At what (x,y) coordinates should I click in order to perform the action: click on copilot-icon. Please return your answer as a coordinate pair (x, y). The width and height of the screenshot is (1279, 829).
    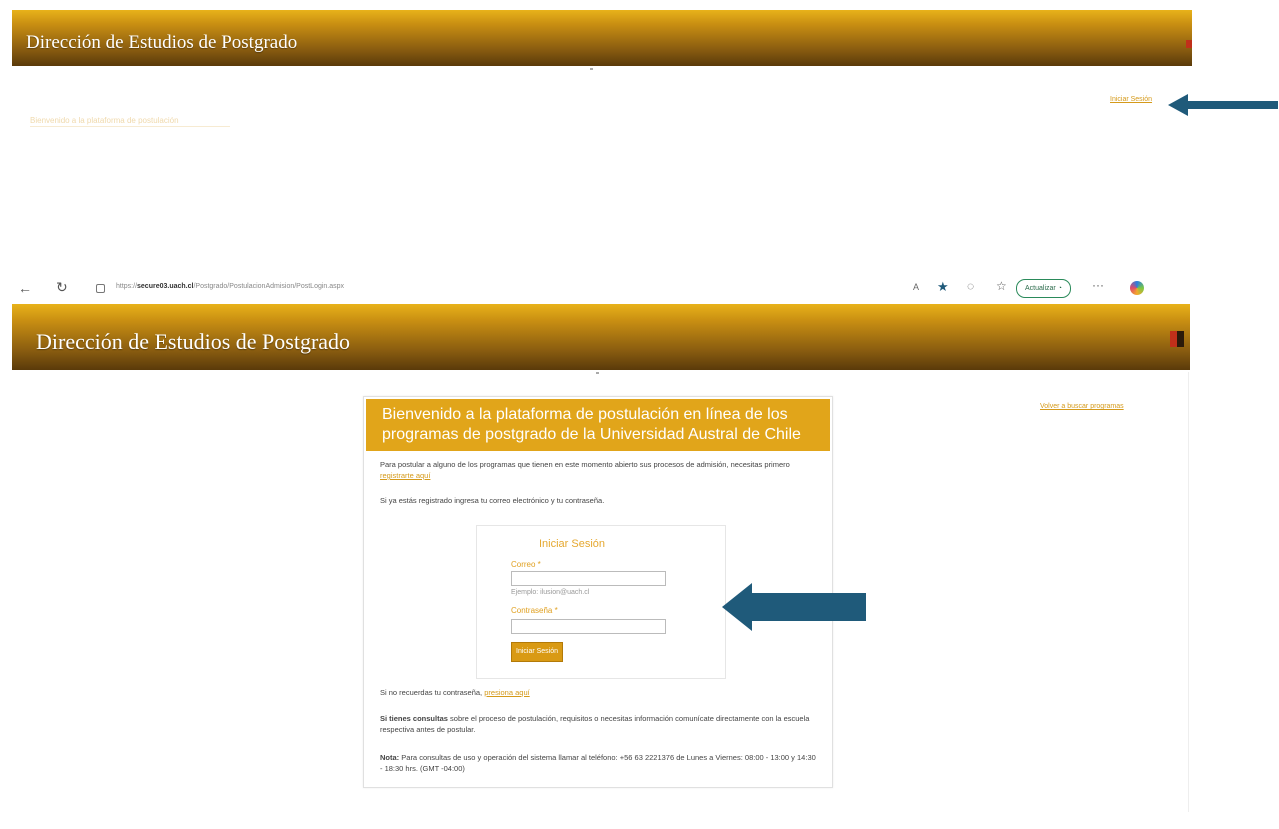
    Looking at the image, I should click on (1137, 288).